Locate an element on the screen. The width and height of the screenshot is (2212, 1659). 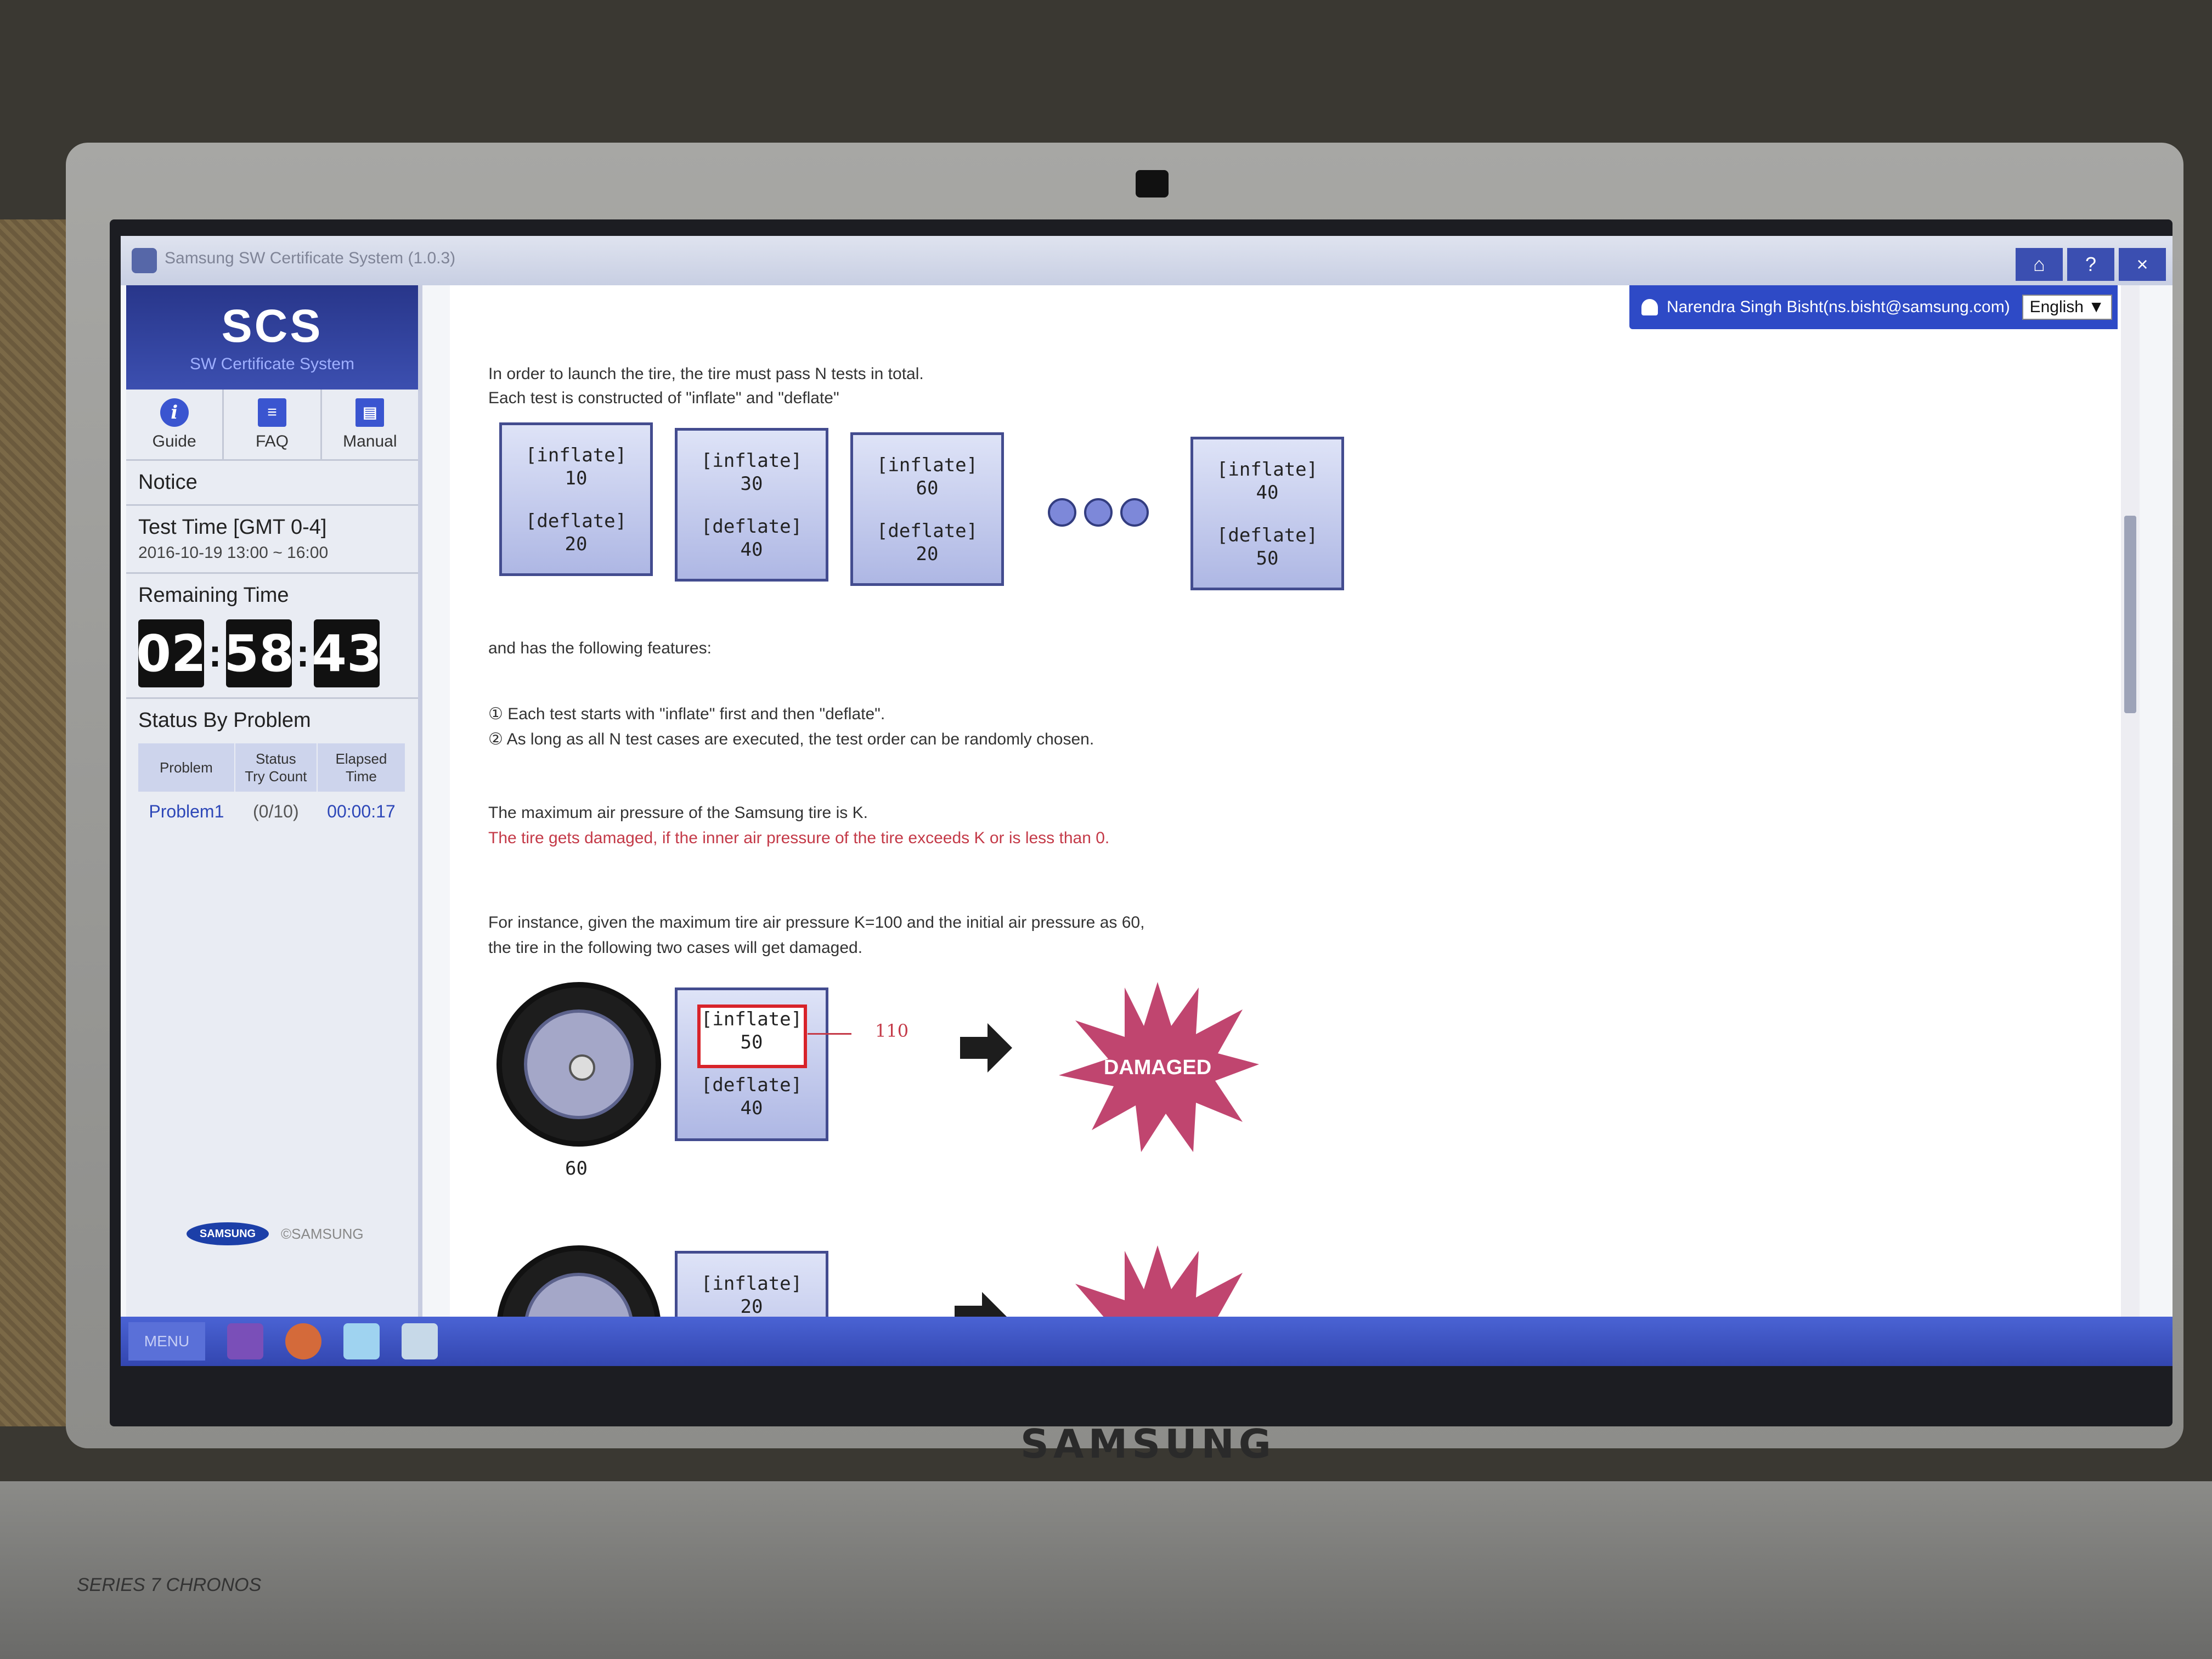
menu-button: MENU is located at coordinates (167, 1341).